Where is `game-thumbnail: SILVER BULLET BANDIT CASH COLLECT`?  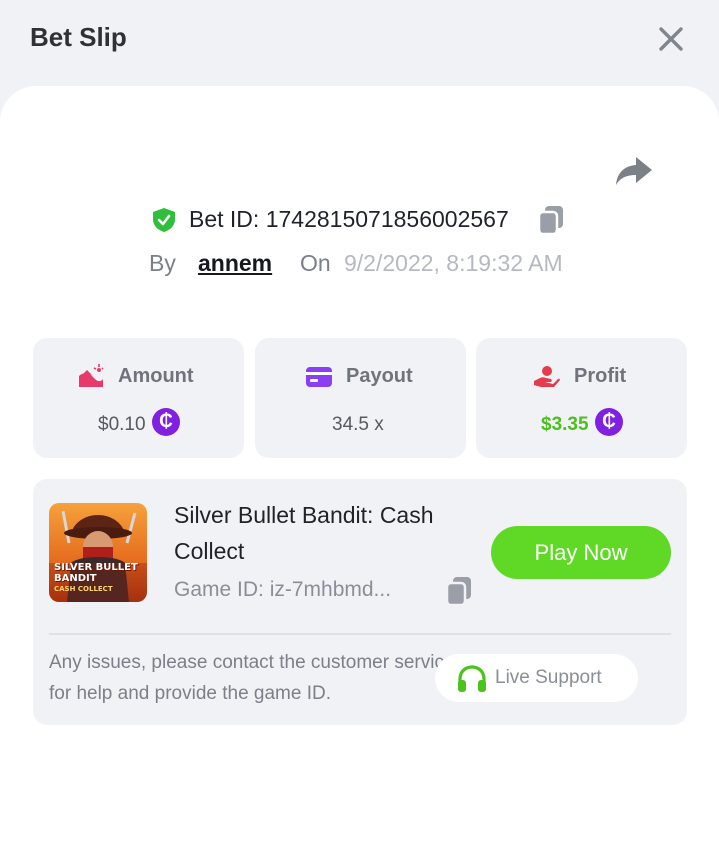 game-thumbnail: SILVER BULLET BANDIT CASH COLLECT is located at coordinates (98, 552).